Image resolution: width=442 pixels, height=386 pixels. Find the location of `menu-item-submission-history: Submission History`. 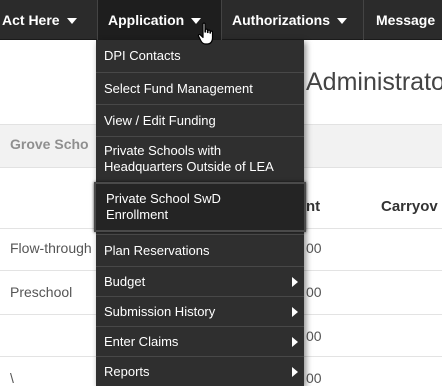

menu-item-submission-history: Submission History is located at coordinates (200, 311).